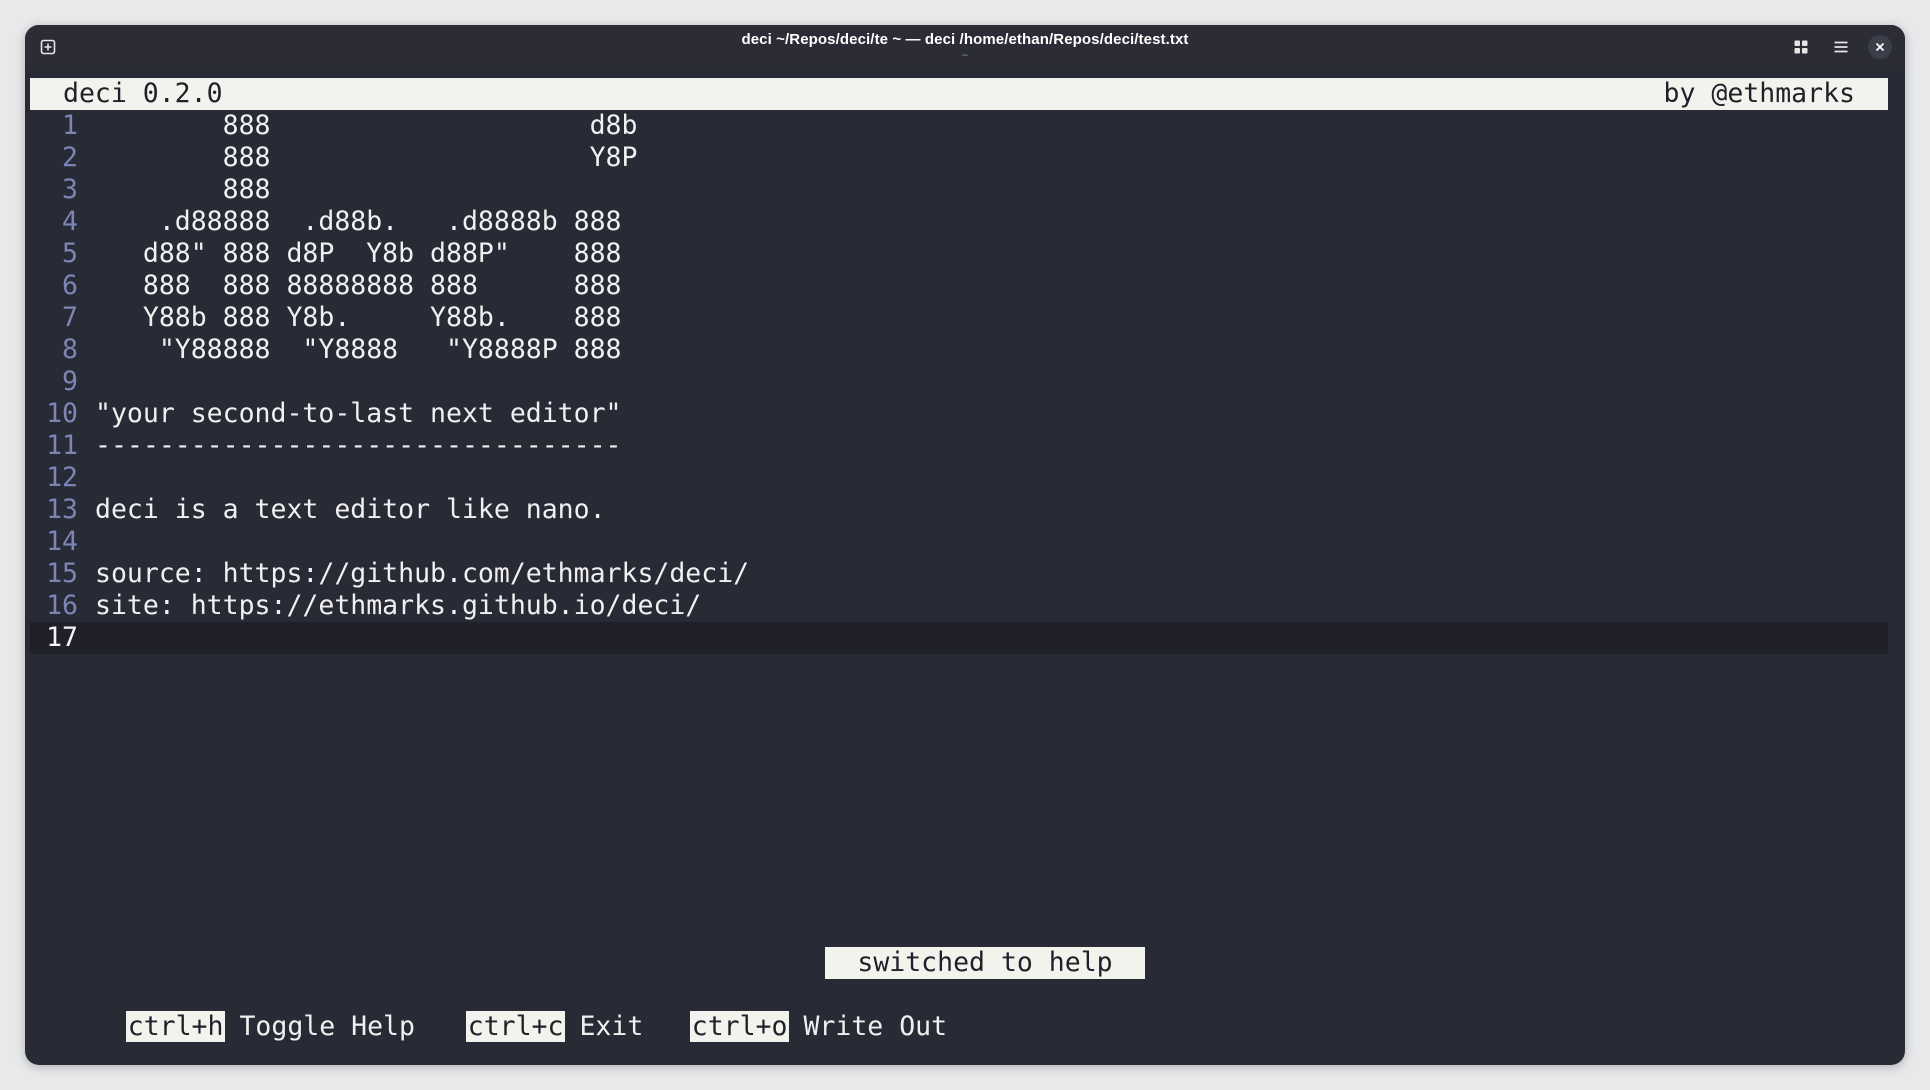 The width and height of the screenshot is (1930, 1090). What do you see at coordinates (959, 94) in the screenshot?
I see `editor-header: deci 0.2.0 by @ethmarks` at bounding box center [959, 94].